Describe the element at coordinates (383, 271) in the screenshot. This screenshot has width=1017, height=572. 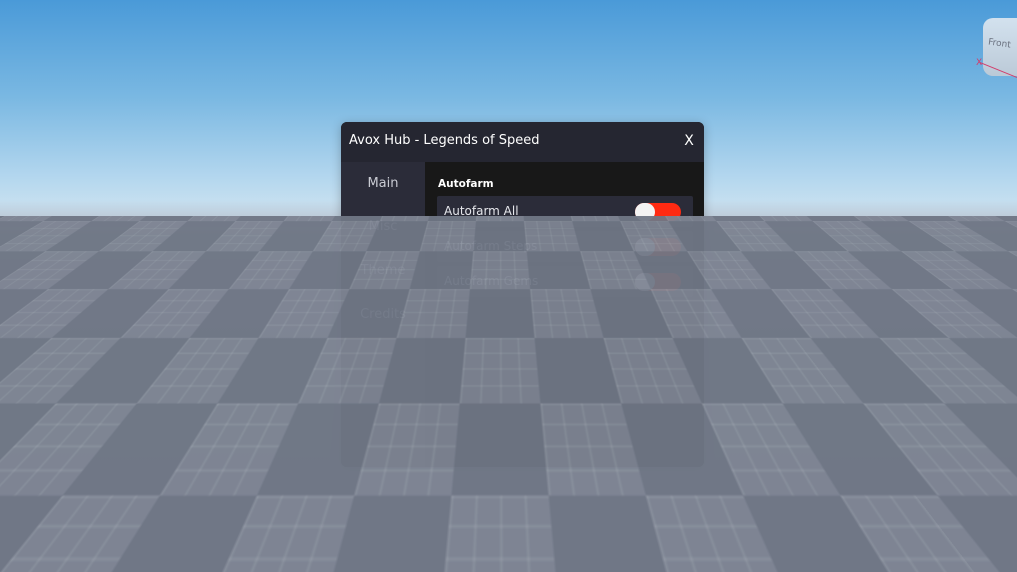
I see `sidebar-item-theme: Theme` at that location.